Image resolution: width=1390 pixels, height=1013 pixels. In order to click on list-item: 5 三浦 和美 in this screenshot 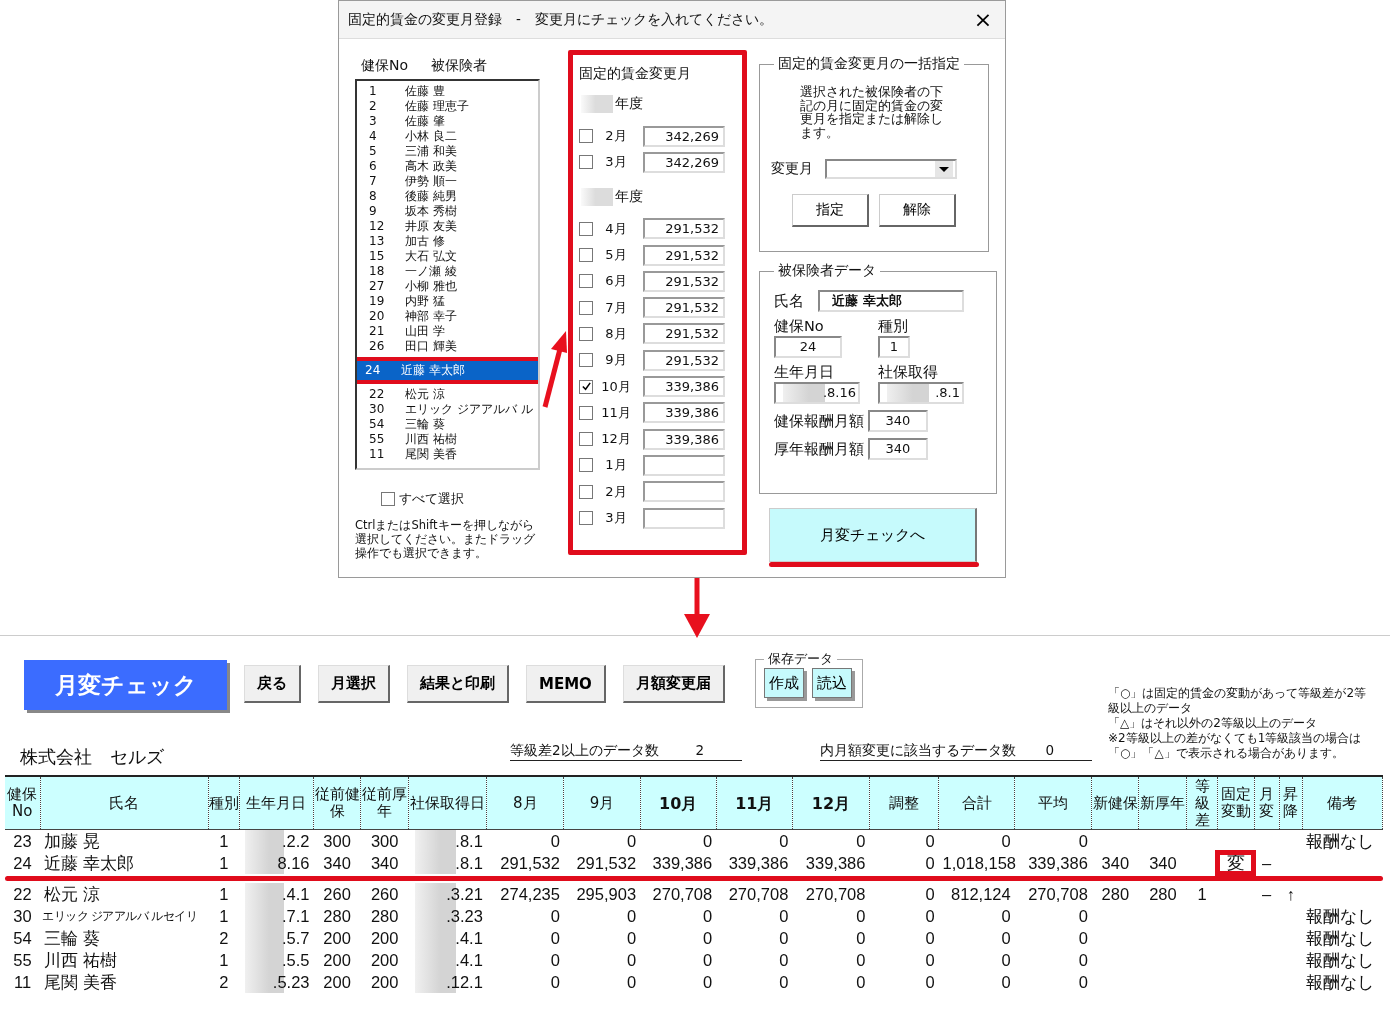, I will do `click(448, 151)`.